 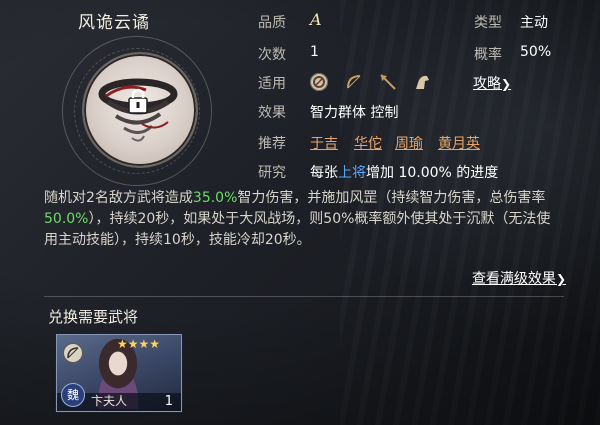 I want to click on skill-emblem, so click(x=137, y=111).